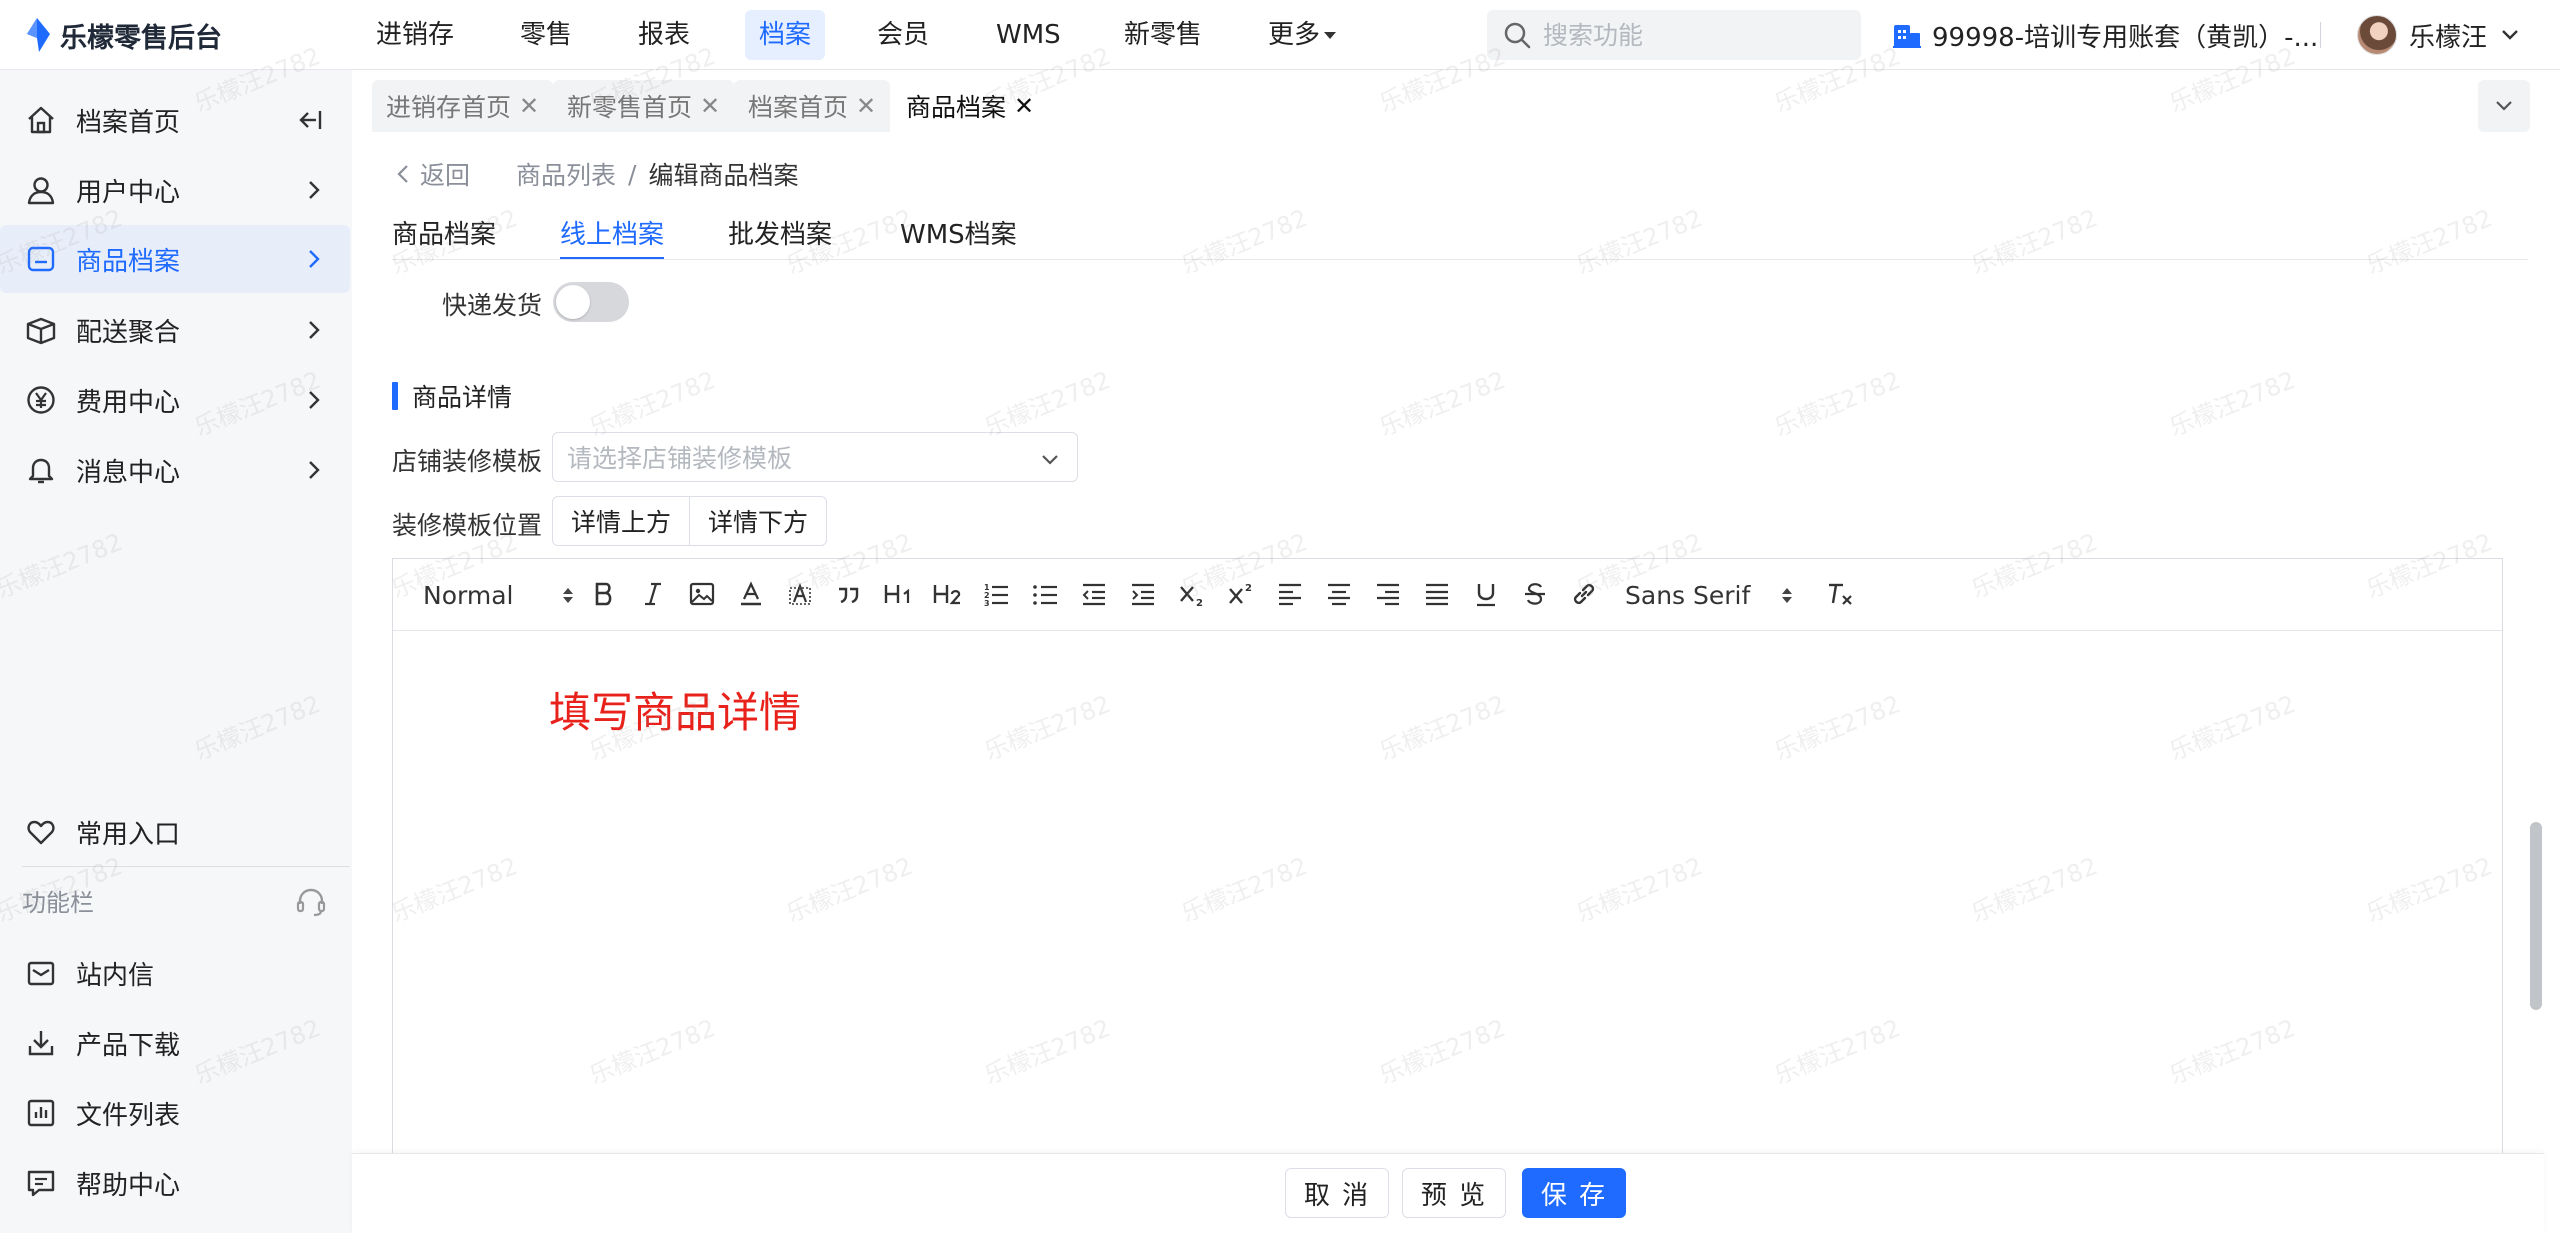  What do you see at coordinates (702, 594) in the screenshot?
I see `image-icon` at bounding box center [702, 594].